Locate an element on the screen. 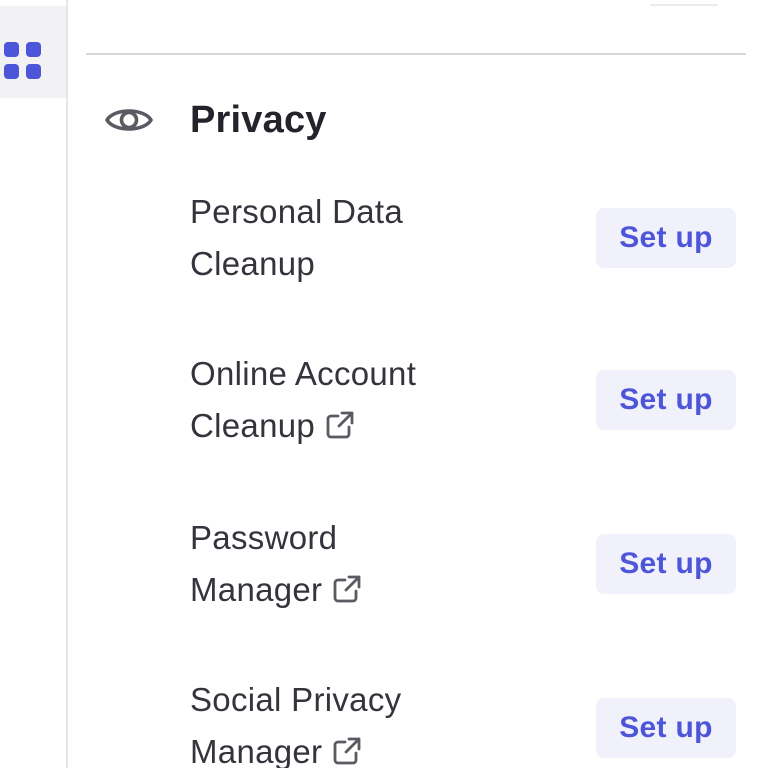 This screenshot has width=768, height=768. feature-row-personal-data-cleanup: Personal Data Cleanup Set up is located at coordinates (470, 246).